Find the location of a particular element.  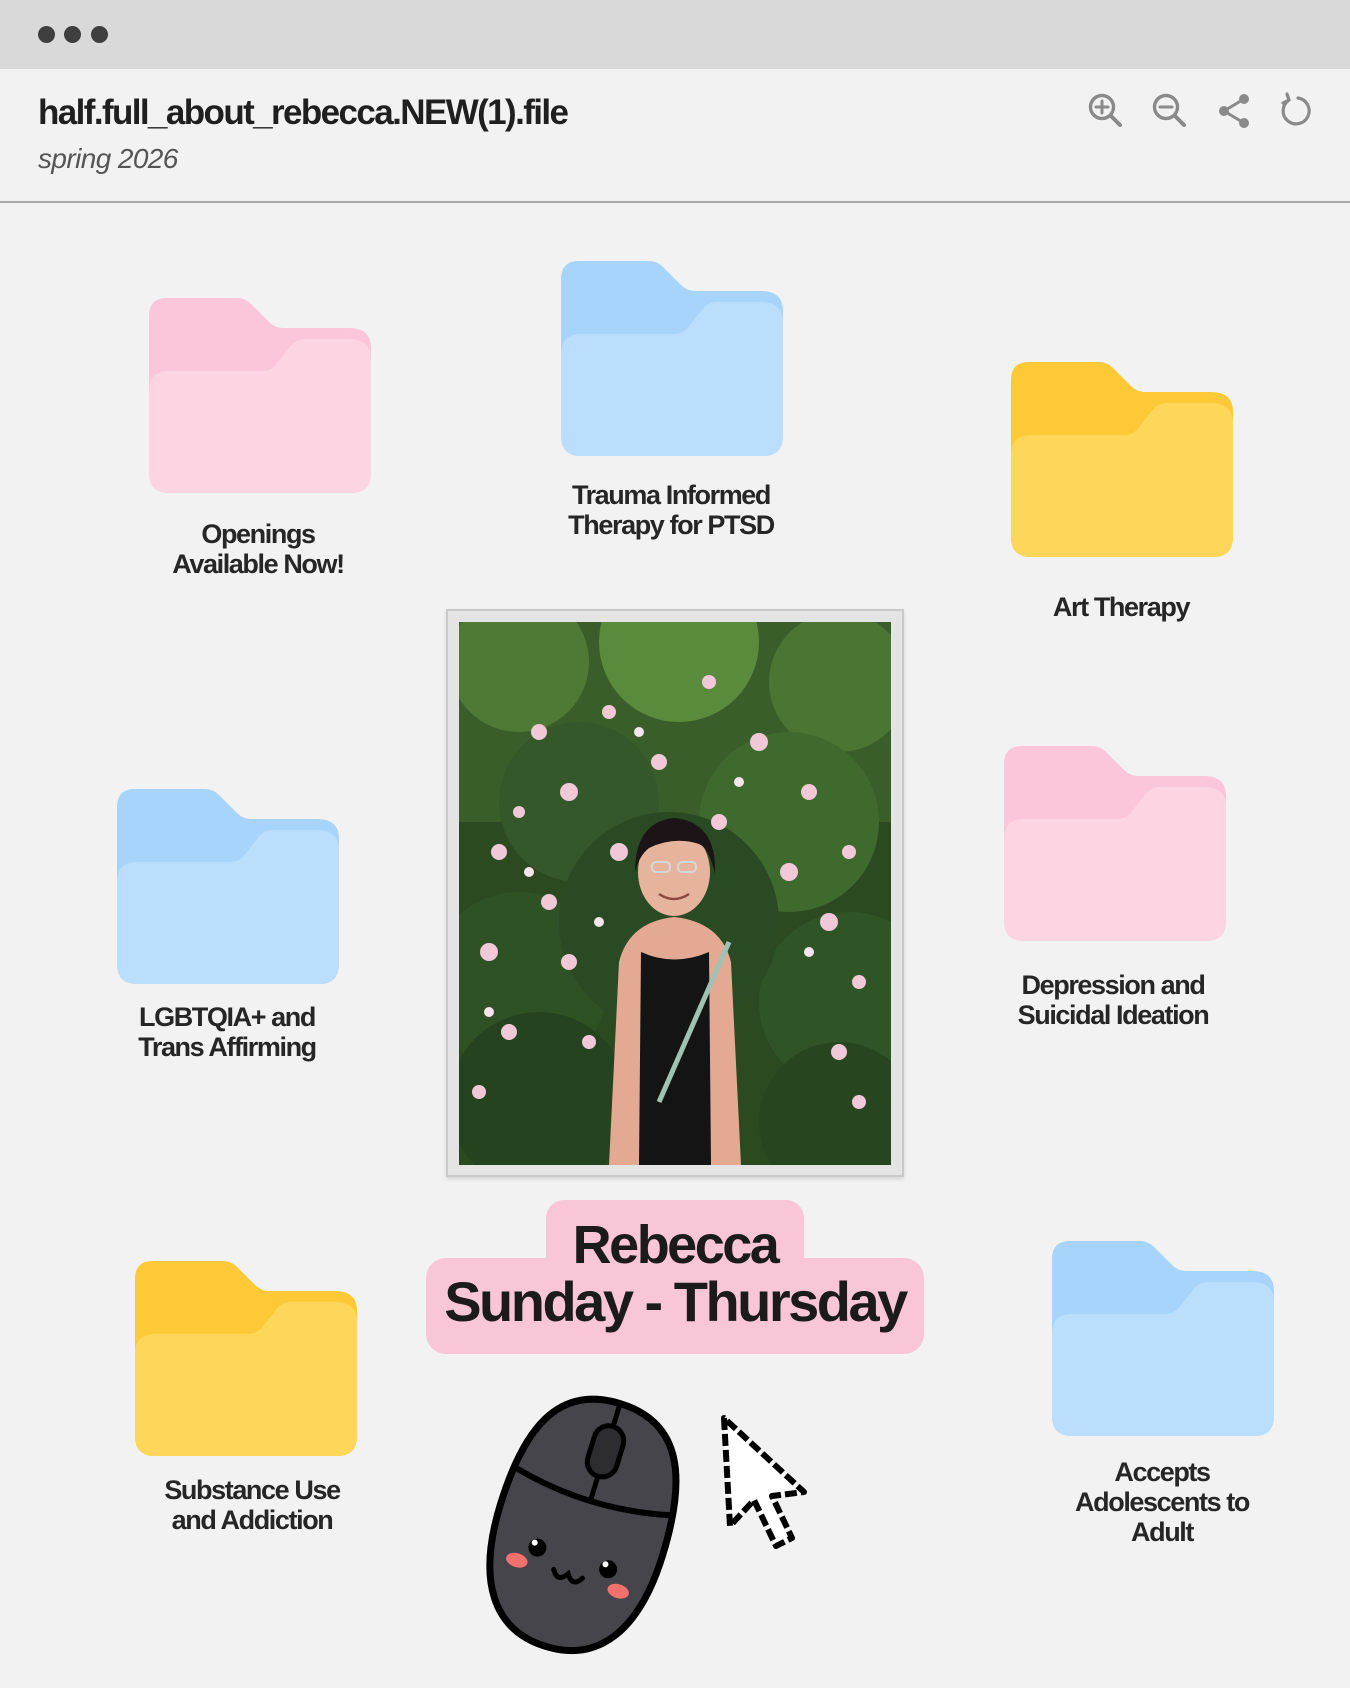

folder-label-line: Accepts is located at coordinates (1162, 1472).